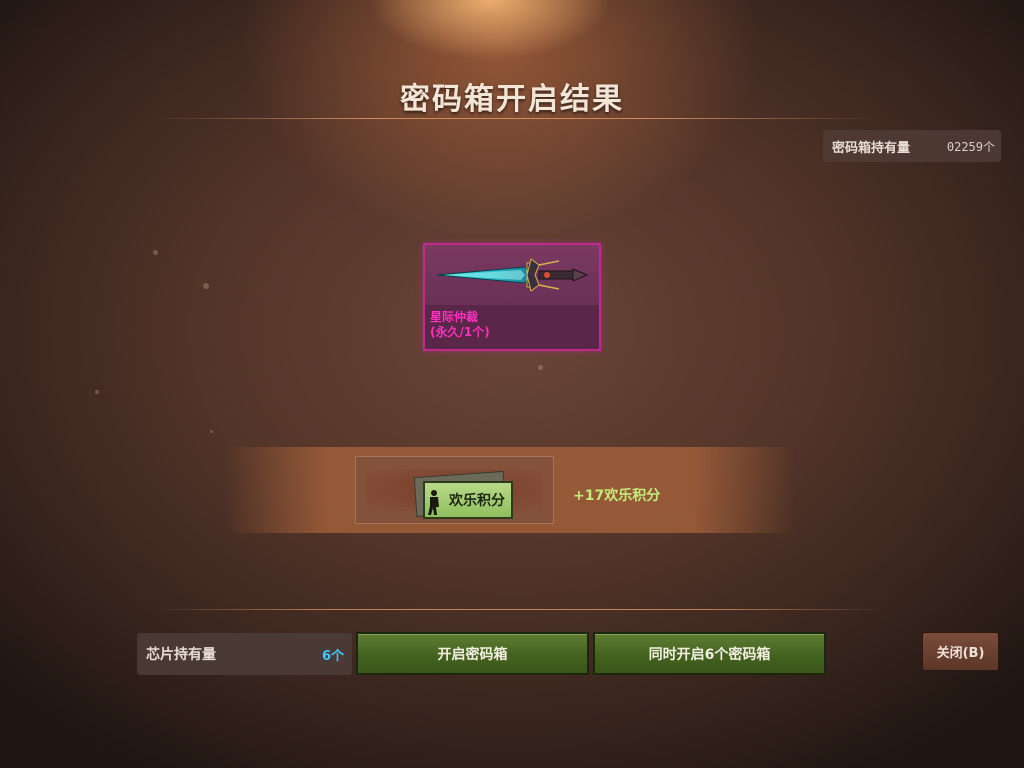 The image size is (1024, 768). I want to click on footer-divider, so click(520, 609).